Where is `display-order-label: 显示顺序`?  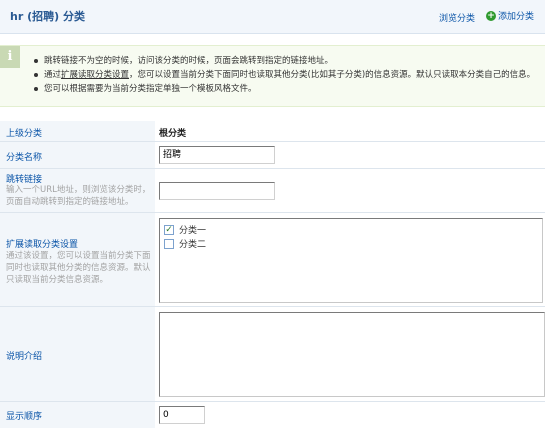 display-order-label: 显示顺序 is located at coordinates (24, 417).